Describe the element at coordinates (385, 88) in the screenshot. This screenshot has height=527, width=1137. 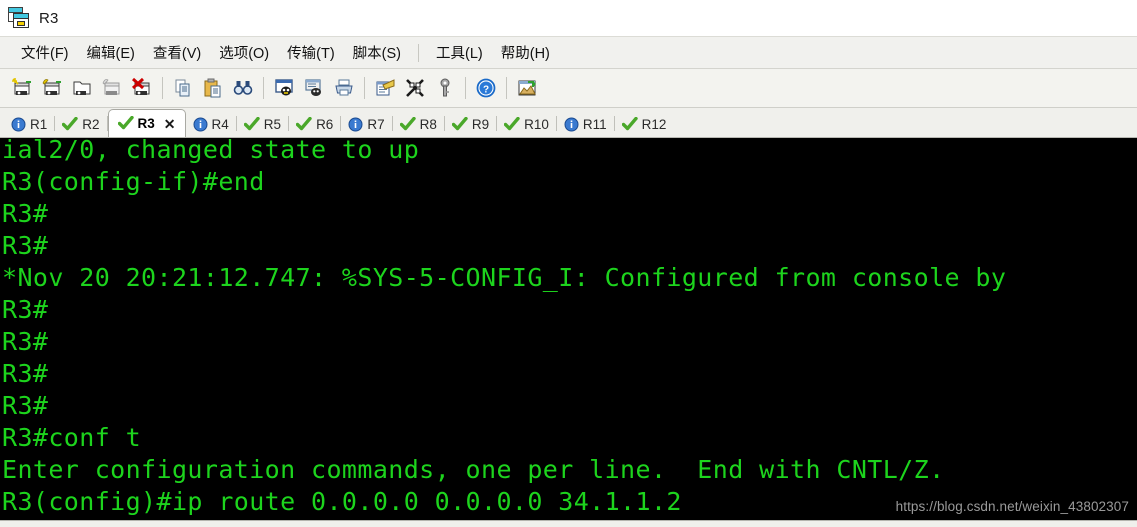
I see `session-options-icon` at that location.